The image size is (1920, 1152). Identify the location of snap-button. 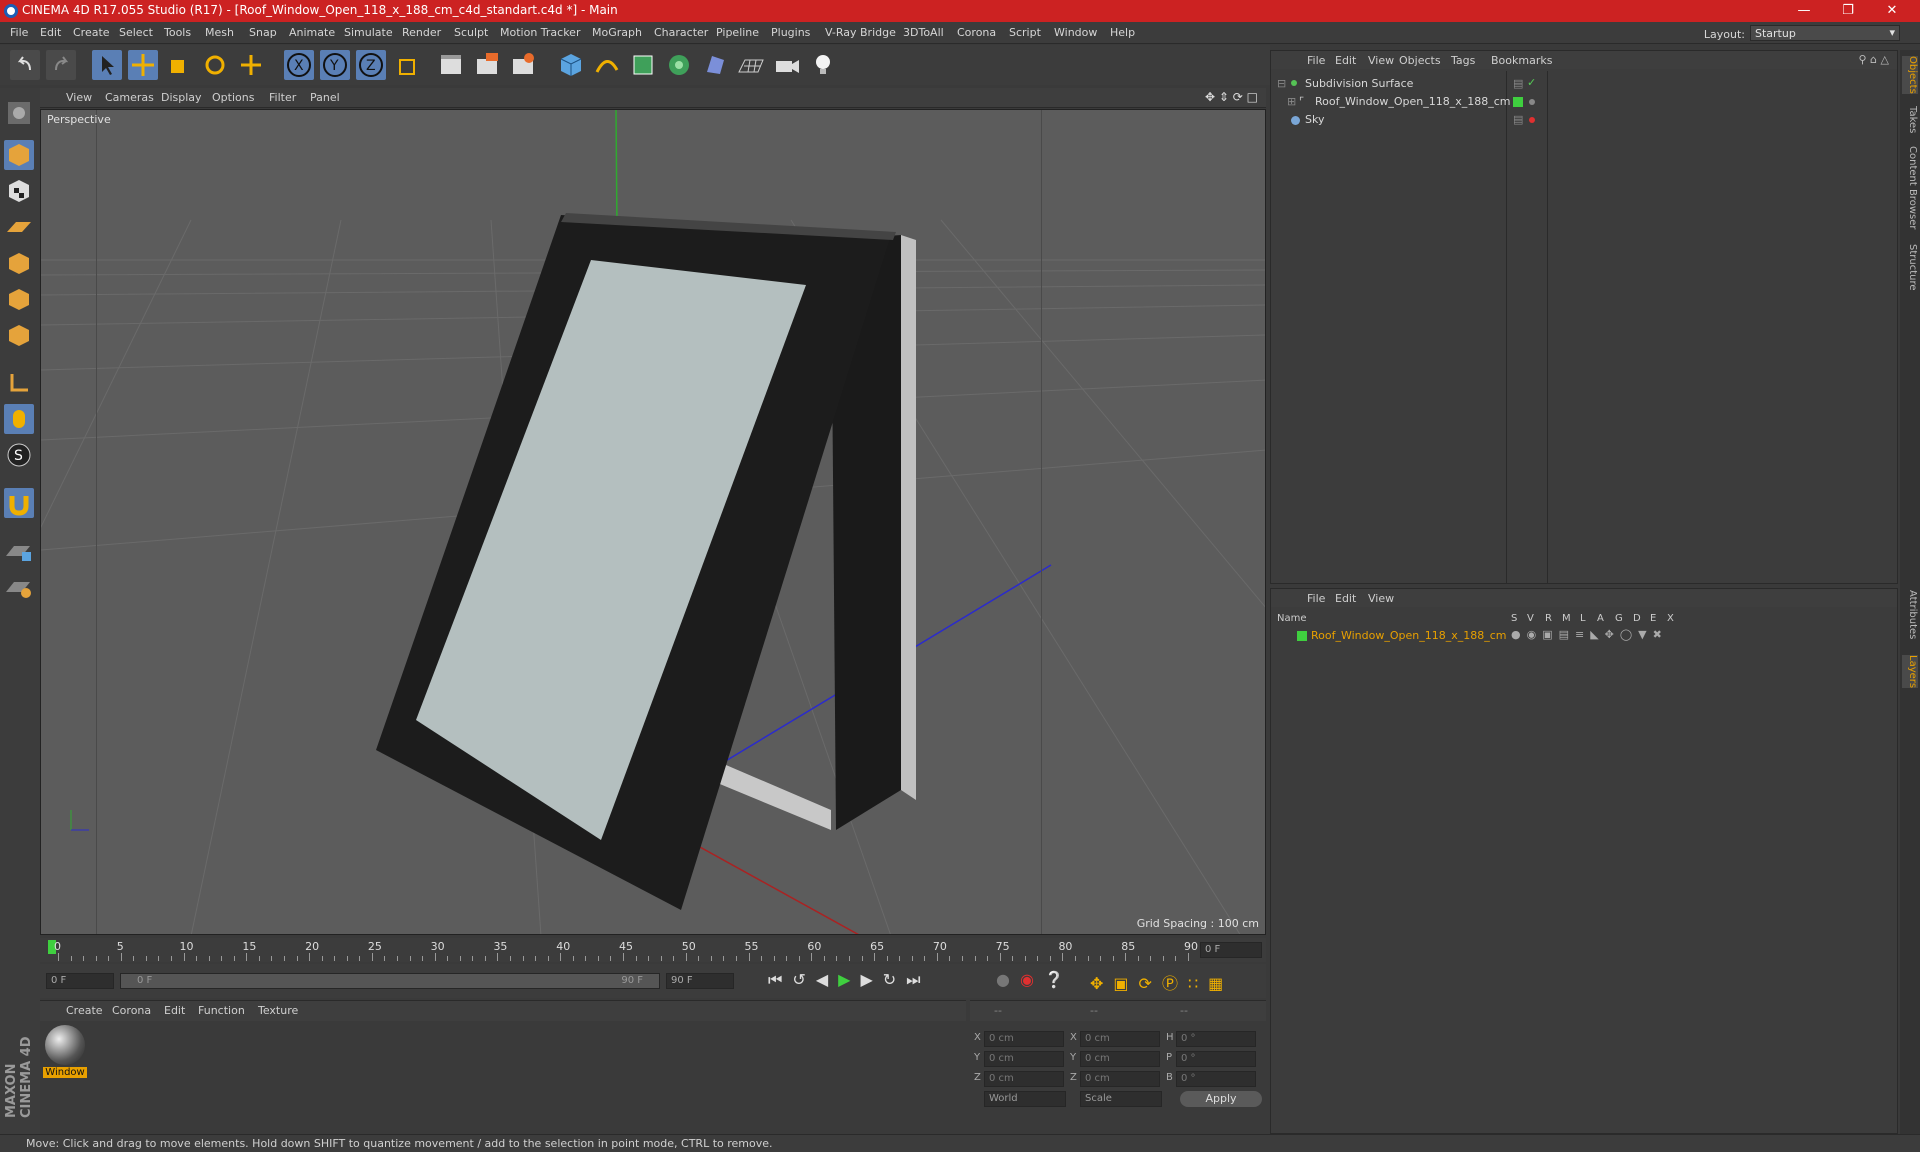
(19, 503).